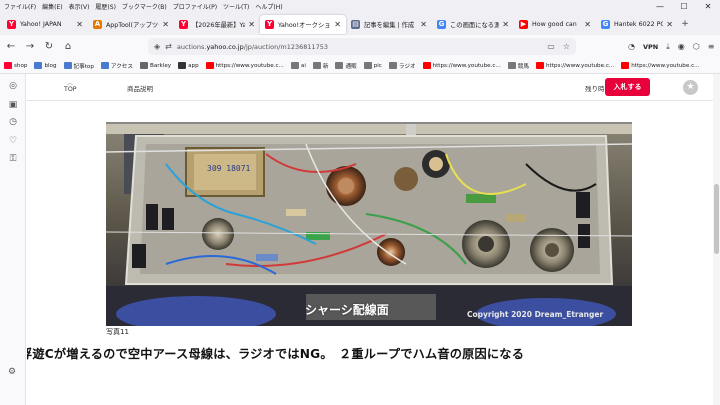 This screenshot has width=720, height=405. Describe the element at coordinates (105, 6) in the screenshot. I see `menu-history: 履歴(S)` at that location.